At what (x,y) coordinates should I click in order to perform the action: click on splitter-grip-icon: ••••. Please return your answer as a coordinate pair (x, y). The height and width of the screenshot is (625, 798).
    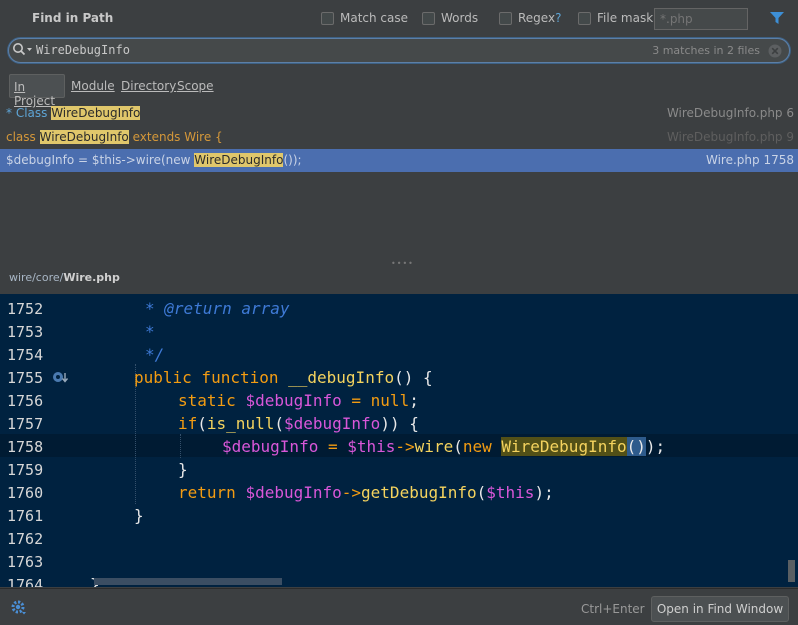
    Looking at the image, I should click on (402, 263).